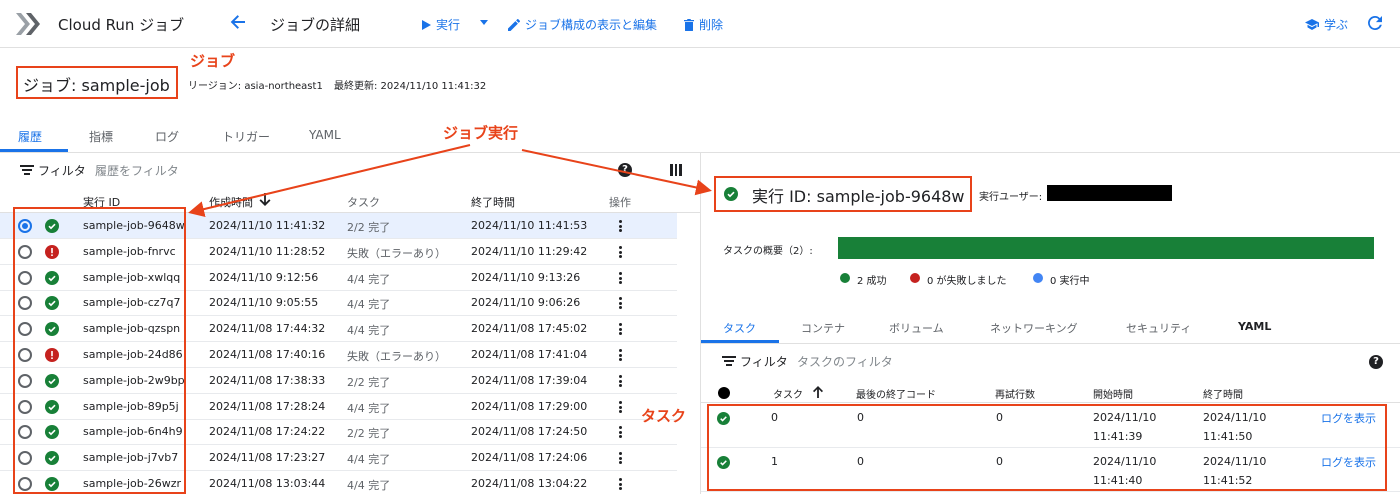 The height and width of the screenshot is (494, 1400). What do you see at coordinates (872, 281) in the screenshot?
I see `legend-success: 2 成功` at bounding box center [872, 281].